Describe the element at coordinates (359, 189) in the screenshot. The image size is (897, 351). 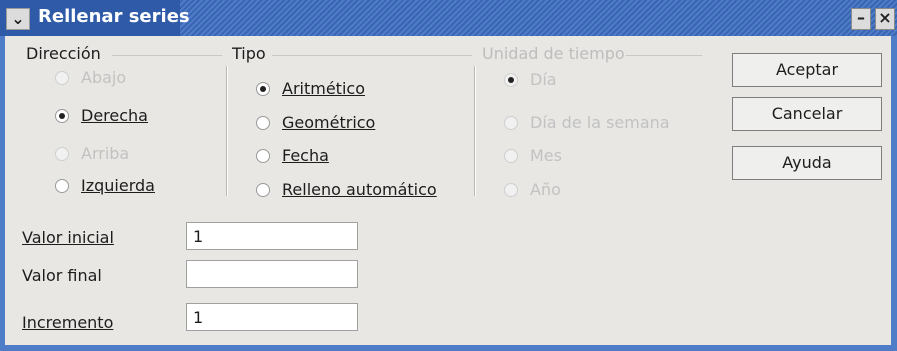
I see `radio-label: Relleno automático` at that location.